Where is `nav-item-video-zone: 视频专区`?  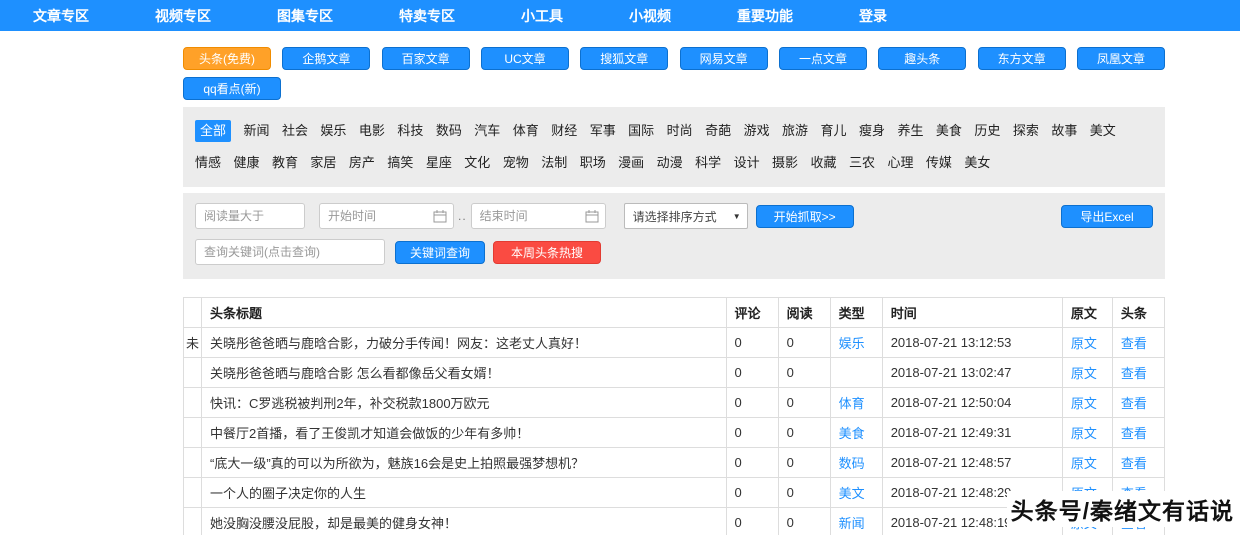 nav-item-video-zone: 视频专区 is located at coordinates (183, 16).